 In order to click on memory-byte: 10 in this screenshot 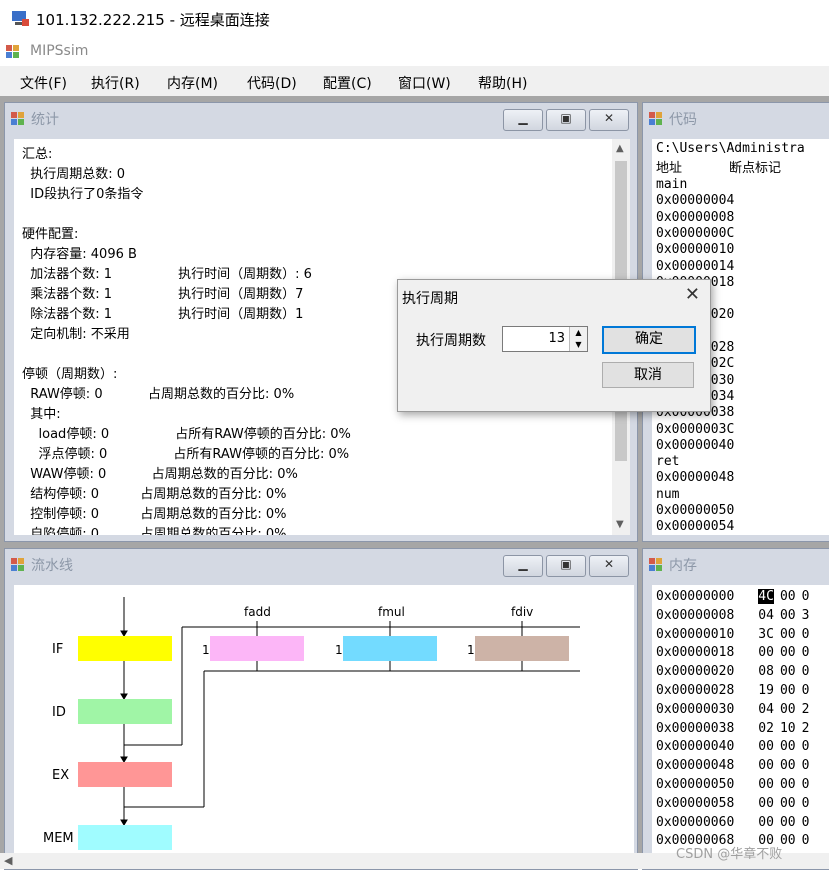, I will do `click(788, 728)`.